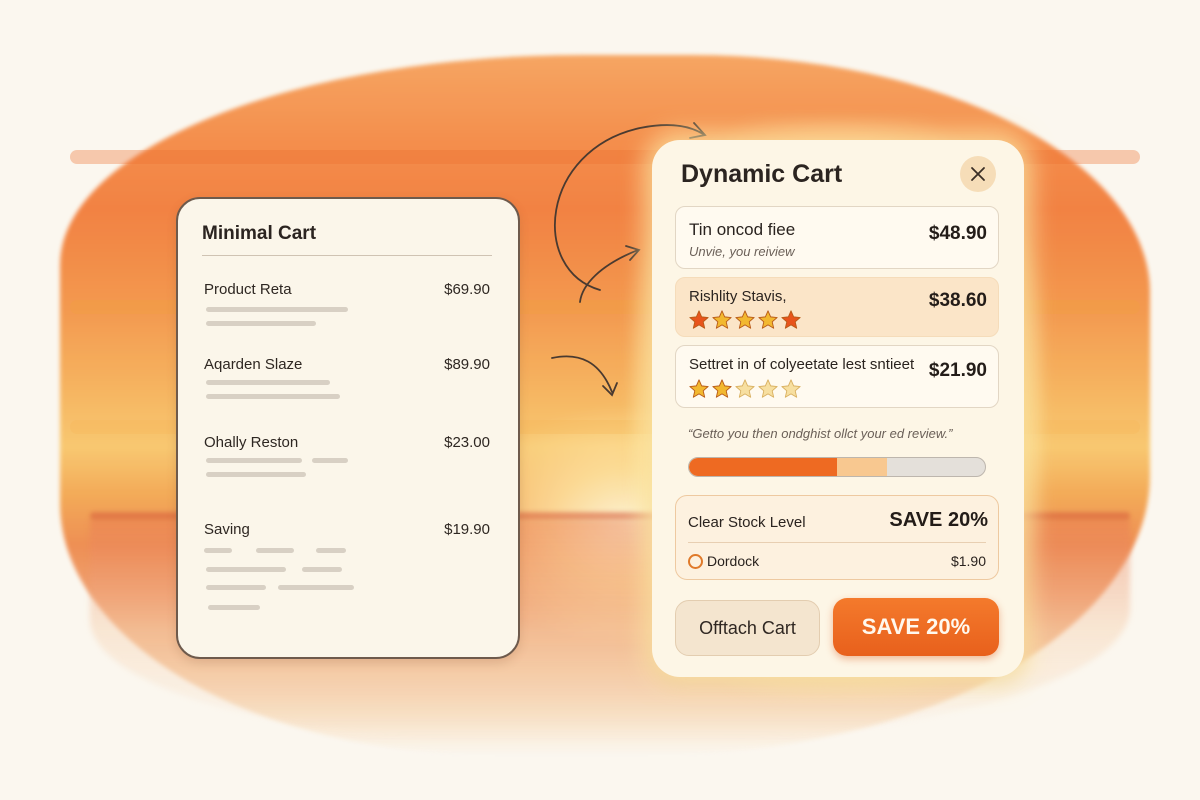 This screenshot has width=1200, height=800. What do you see at coordinates (957, 233) in the screenshot?
I see `item-price: $48.90` at bounding box center [957, 233].